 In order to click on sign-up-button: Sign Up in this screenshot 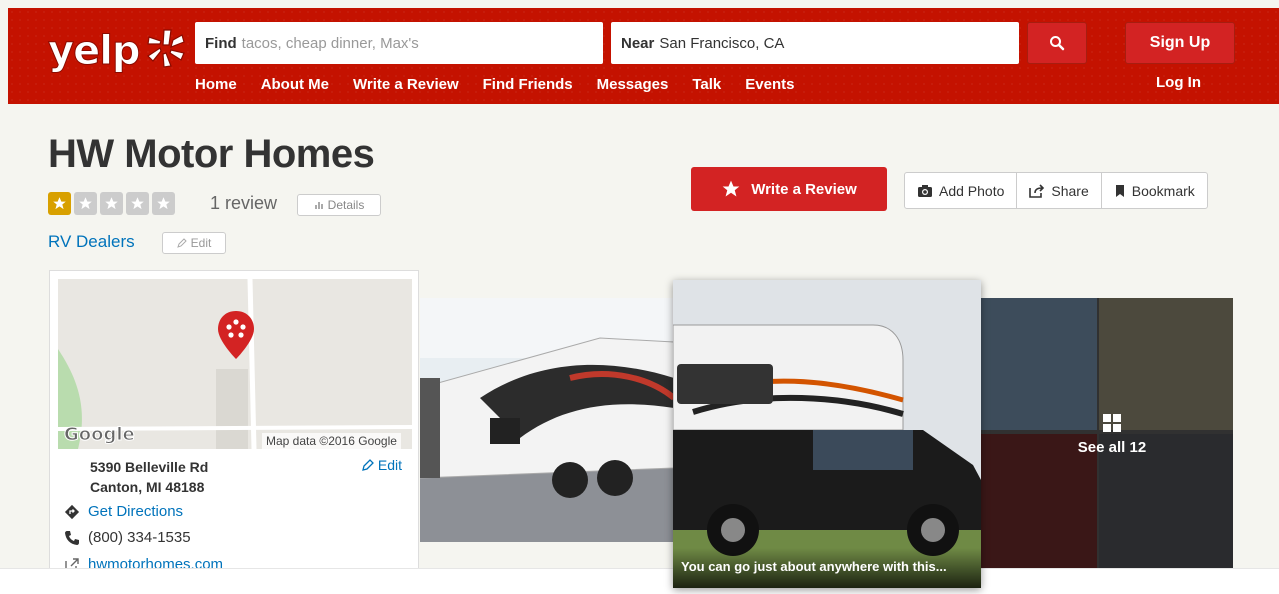, I will do `click(1180, 43)`.